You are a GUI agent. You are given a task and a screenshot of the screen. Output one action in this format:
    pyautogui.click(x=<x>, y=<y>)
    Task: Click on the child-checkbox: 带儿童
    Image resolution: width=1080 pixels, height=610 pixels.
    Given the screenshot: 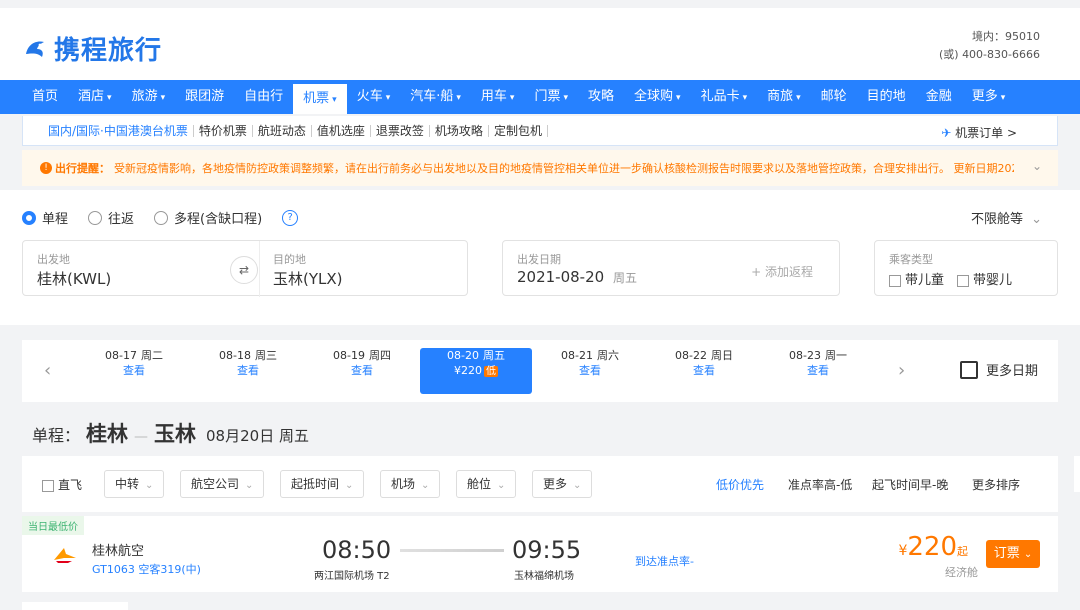 What is the action you would take?
    pyautogui.click(x=916, y=278)
    